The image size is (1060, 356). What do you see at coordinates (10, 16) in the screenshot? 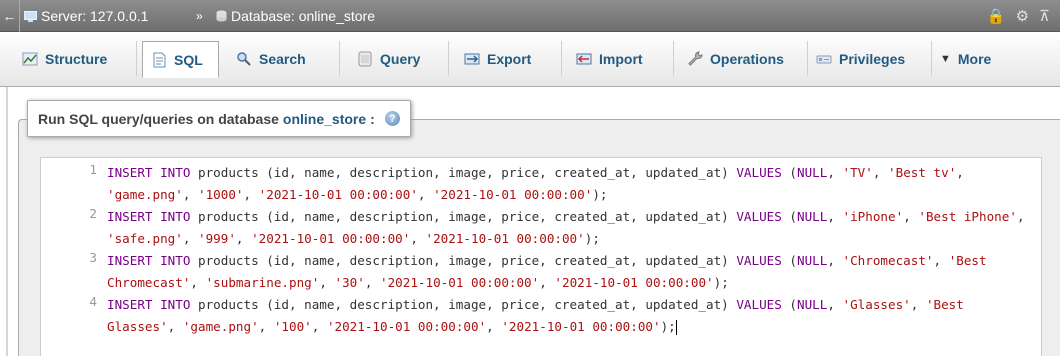
I see `collapse-arrow-icon: ←` at bounding box center [10, 16].